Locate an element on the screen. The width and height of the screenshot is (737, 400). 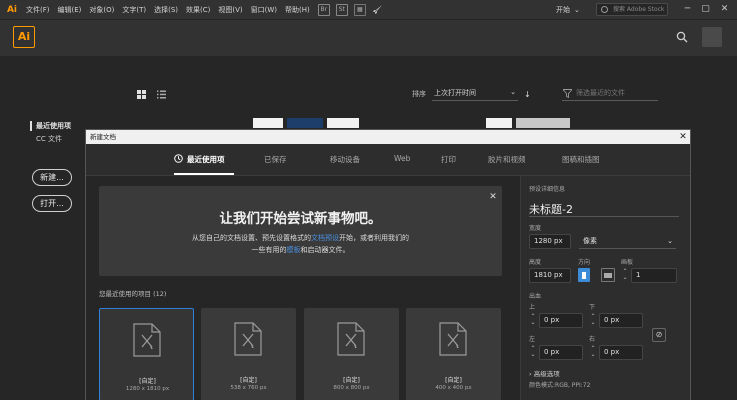
bleed-bottom-field: 0 px is located at coordinates (621, 320).